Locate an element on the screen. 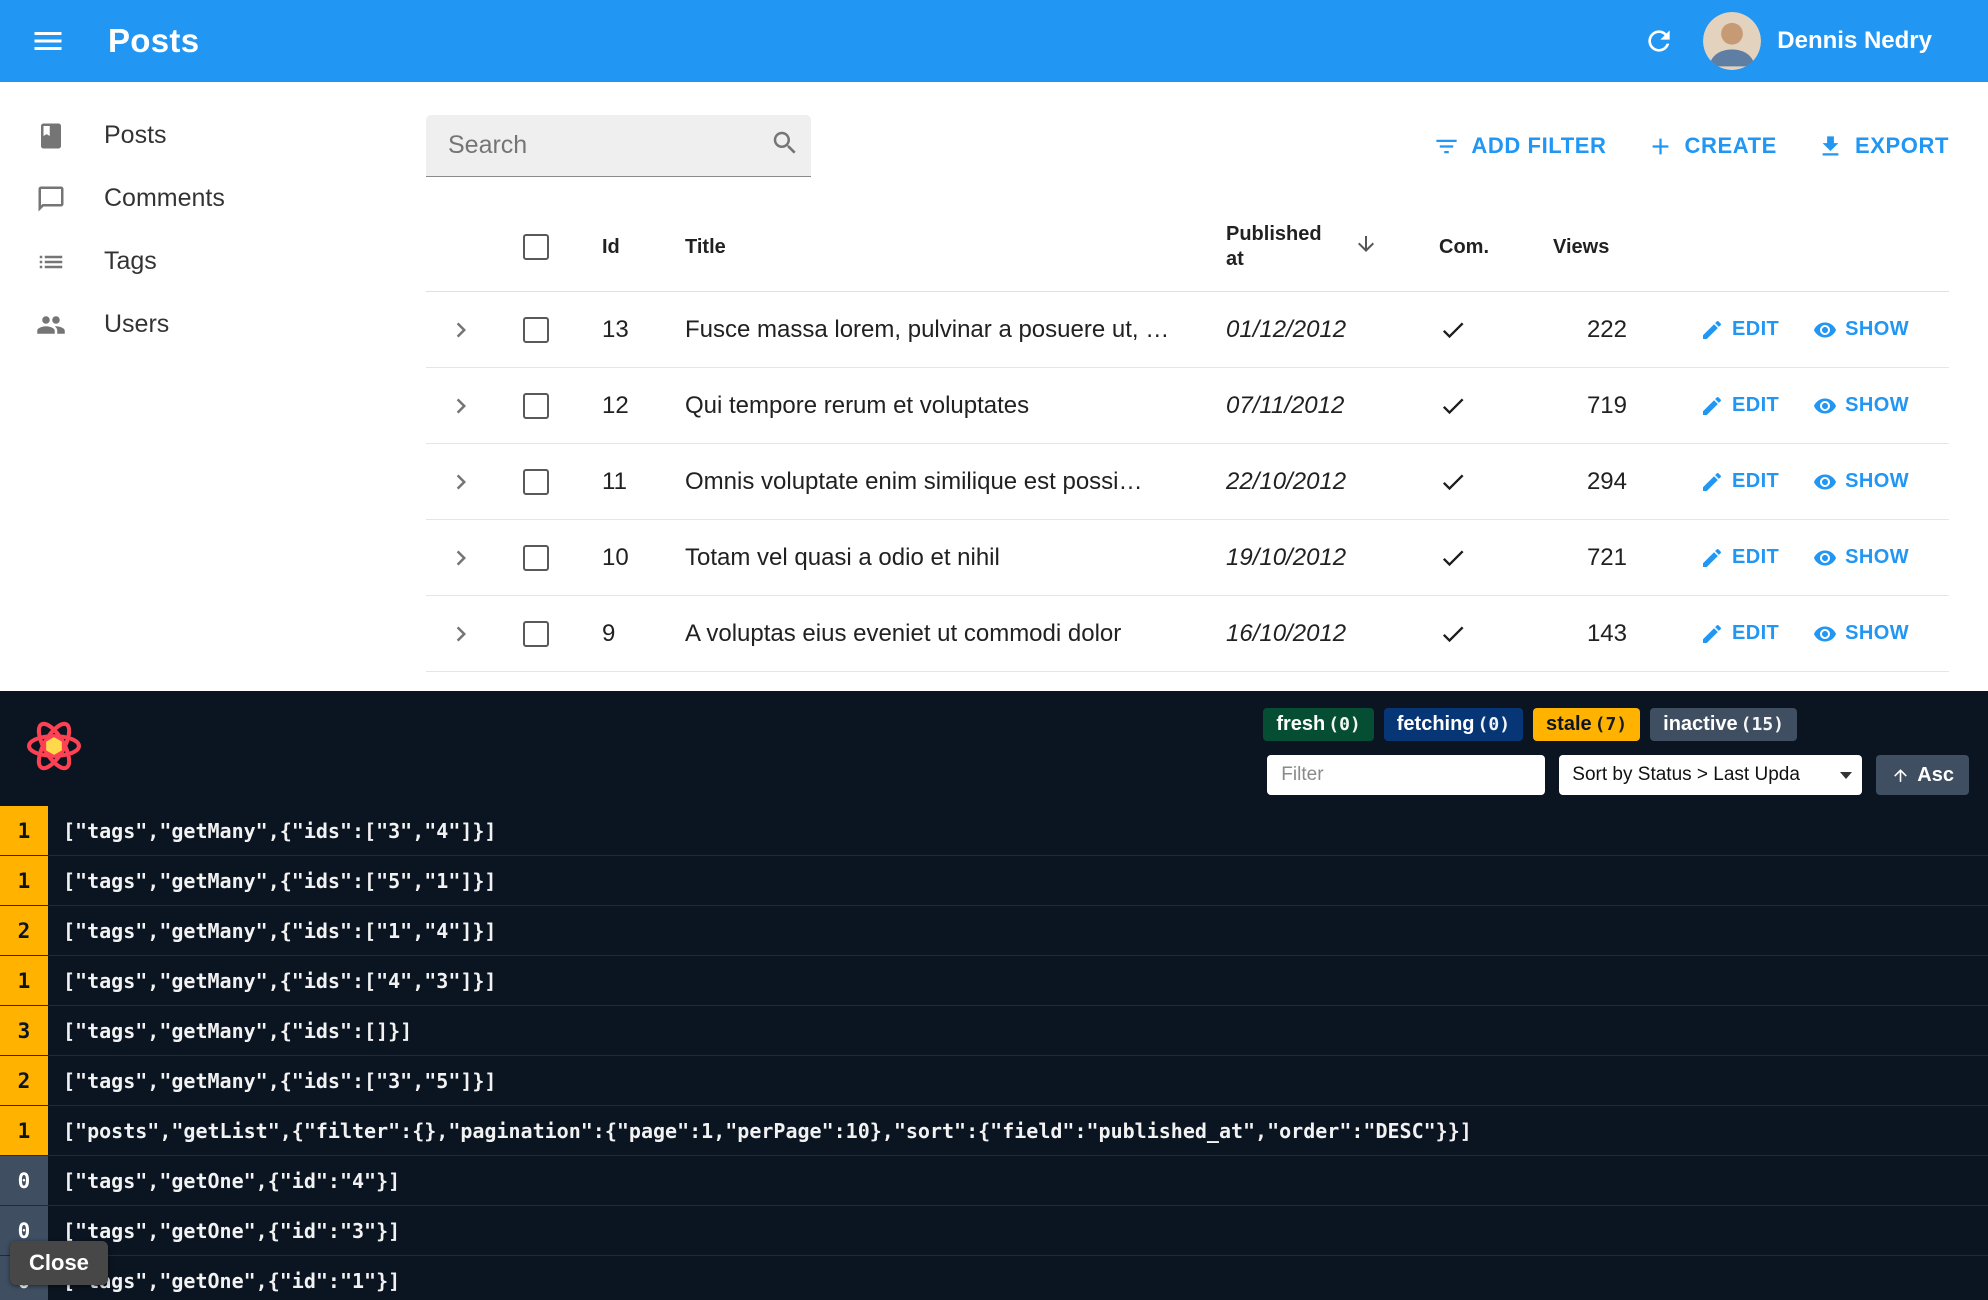  create-button: CREATE is located at coordinates (1712, 146).